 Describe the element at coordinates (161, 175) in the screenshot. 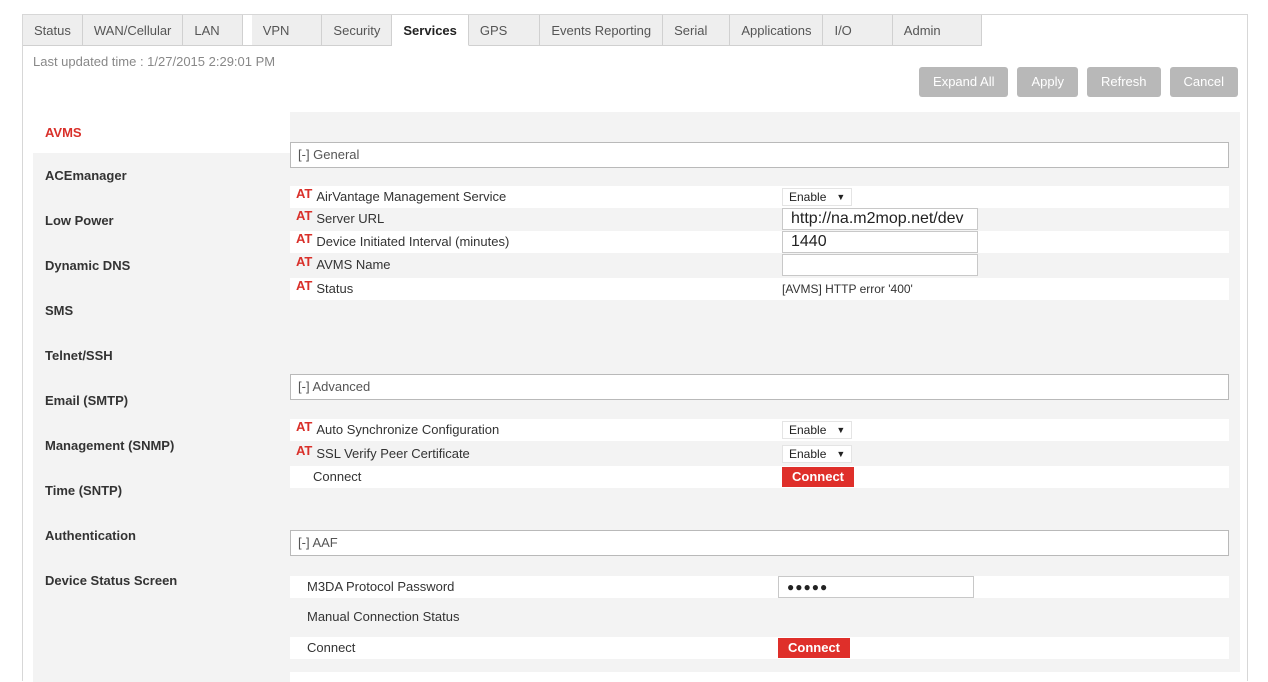

I see `sidebar-item-acemanager: ACEmanager` at that location.